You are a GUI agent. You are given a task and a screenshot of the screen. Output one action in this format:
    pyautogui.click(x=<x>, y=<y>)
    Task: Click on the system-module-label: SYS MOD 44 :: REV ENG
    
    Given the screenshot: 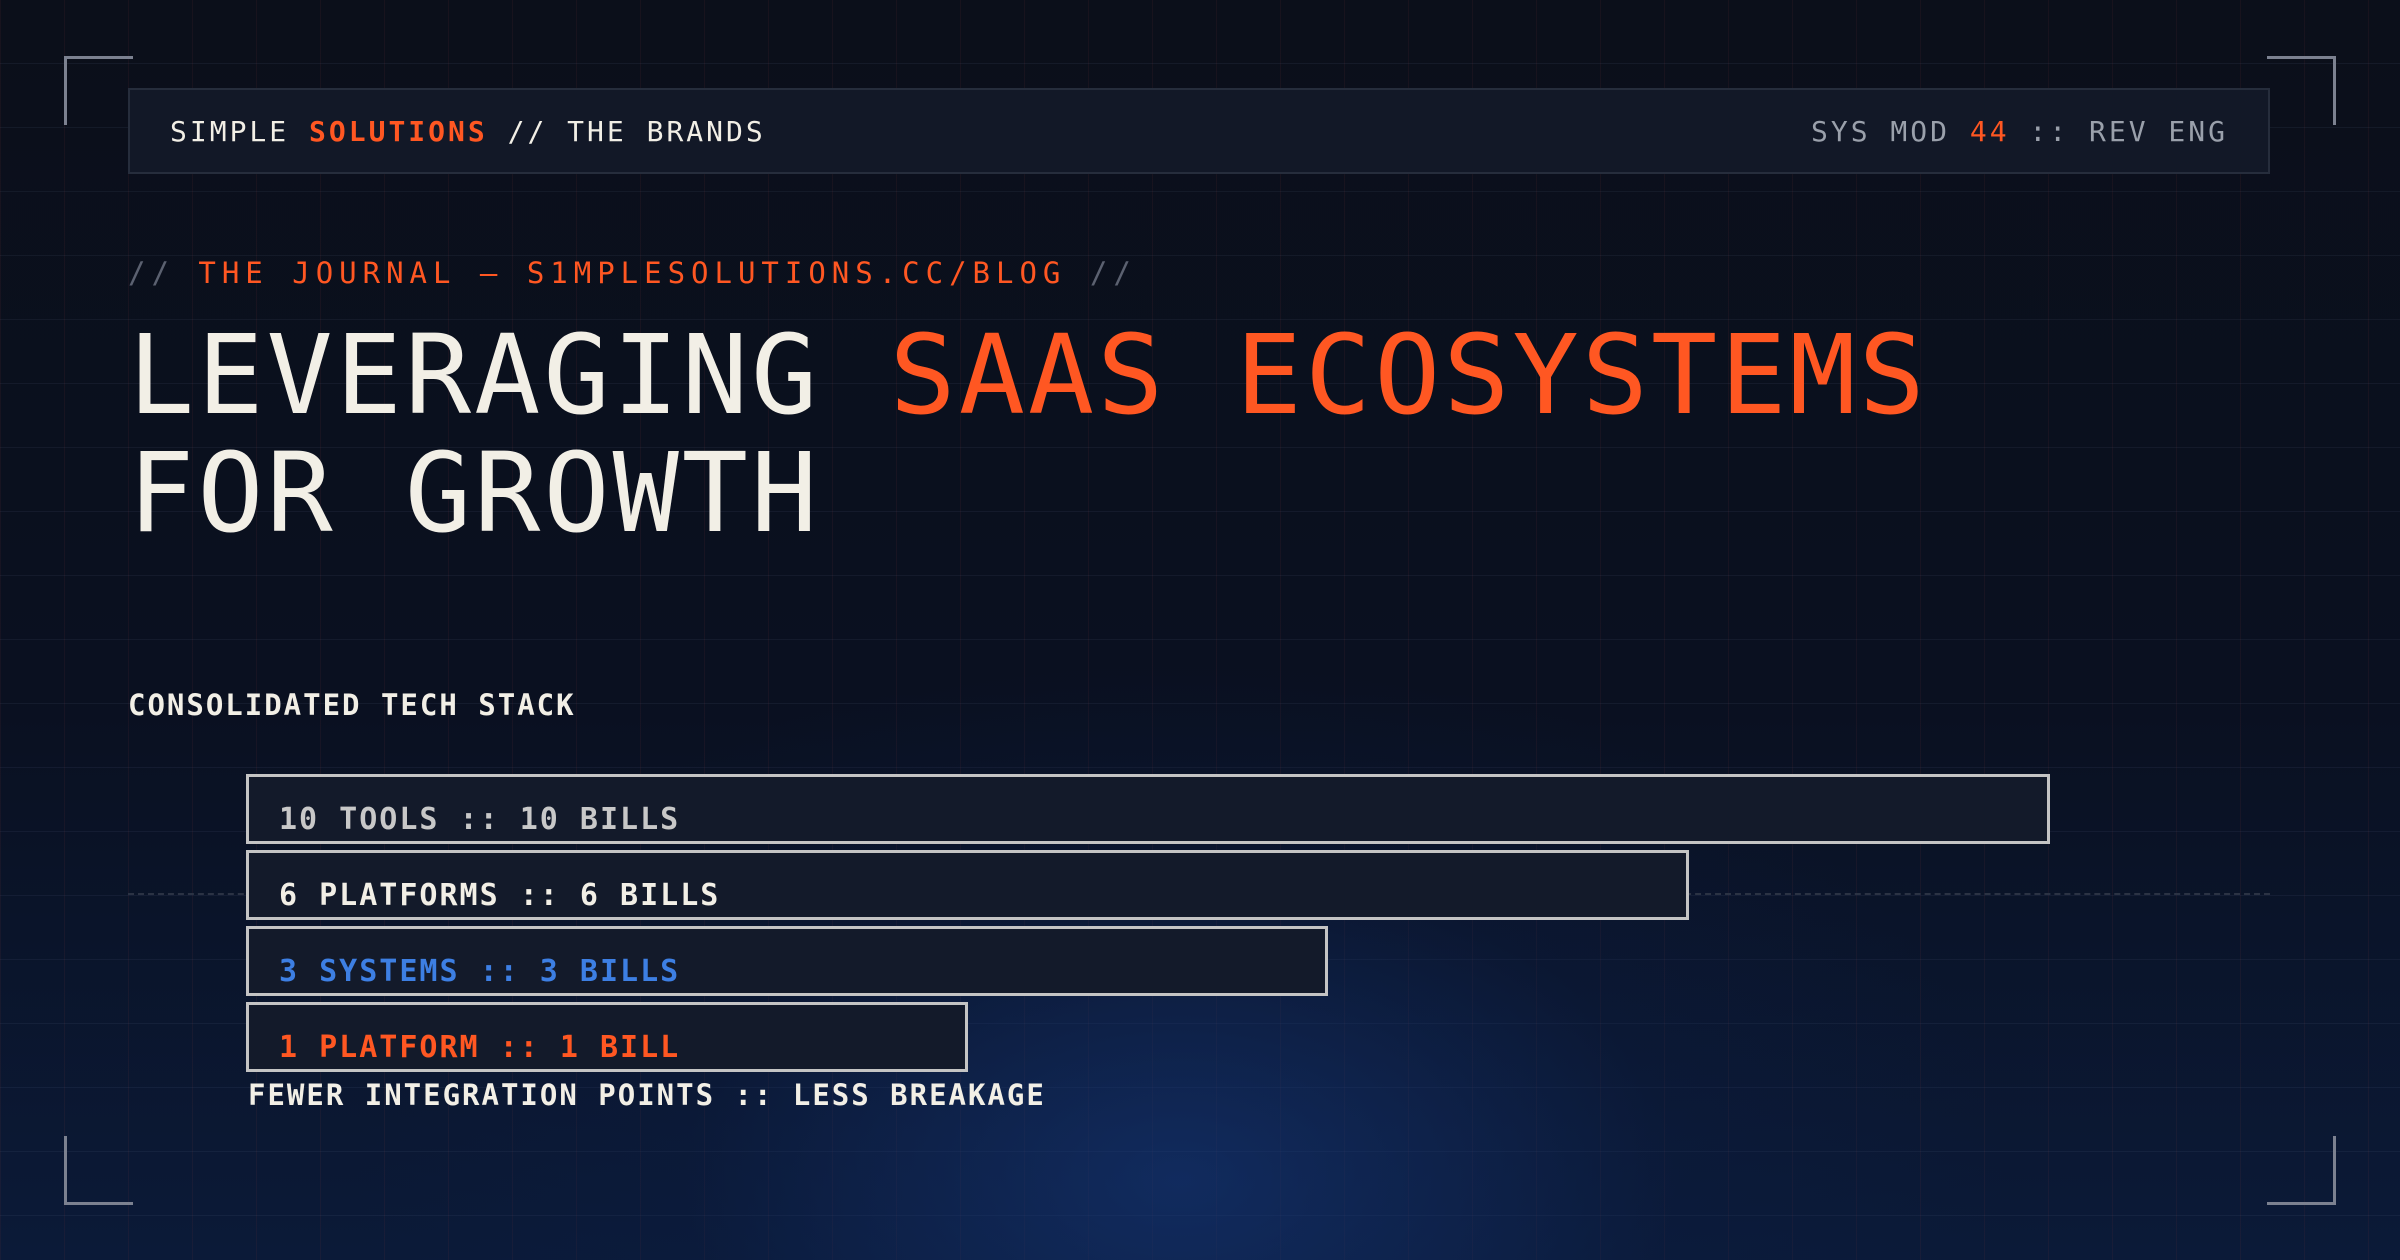 What is the action you would take?
    pyautogui.click(x=2019, y=131)
    